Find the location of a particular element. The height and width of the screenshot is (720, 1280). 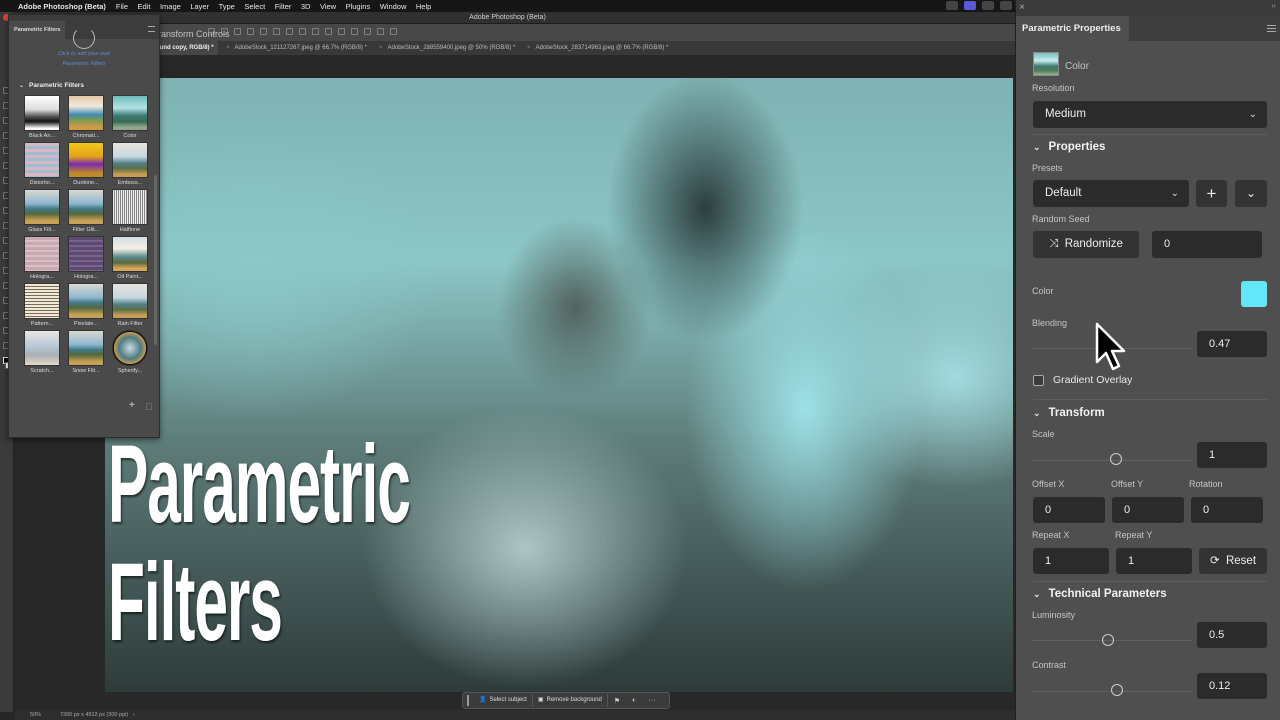

select-subject-button: 👤 Select subject is located at coordinates (503, 700).